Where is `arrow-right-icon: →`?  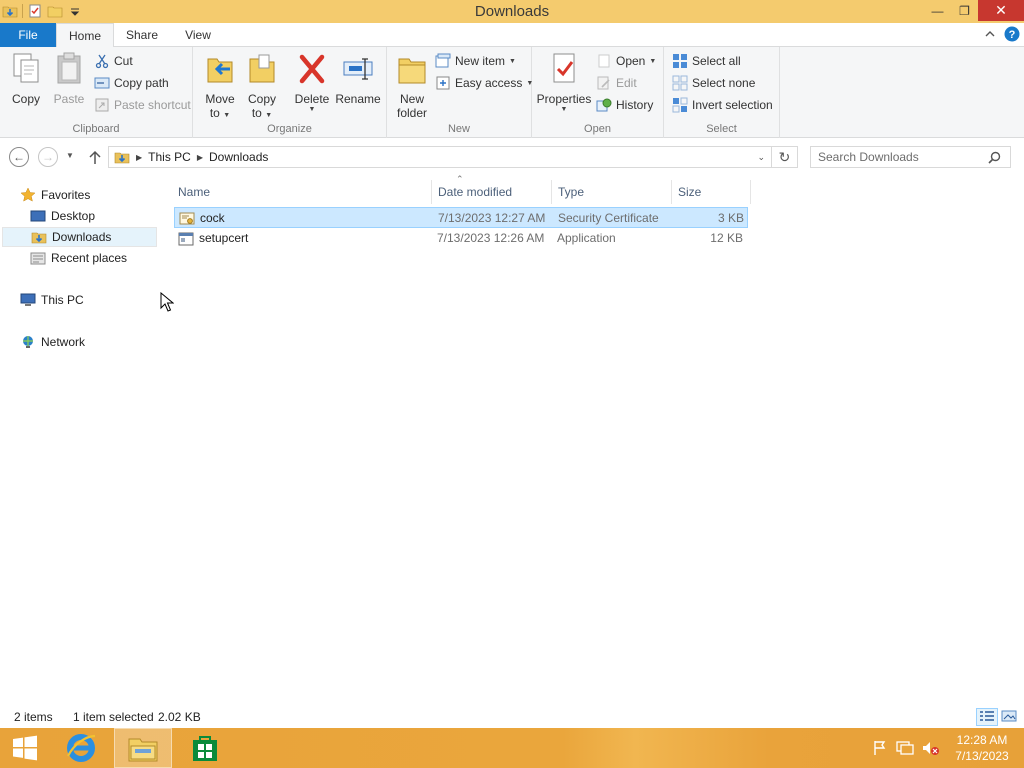 arrow-right-icon: → is located at coordinates (48, 157).